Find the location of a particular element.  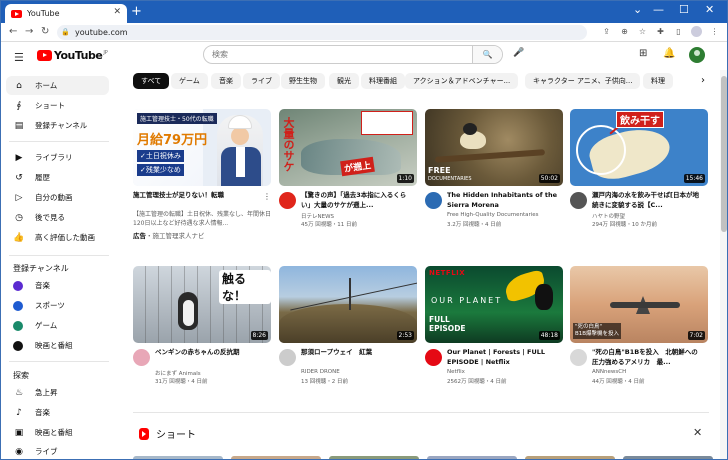

video-duration: 8:26 is located at coordinates (259, 335).